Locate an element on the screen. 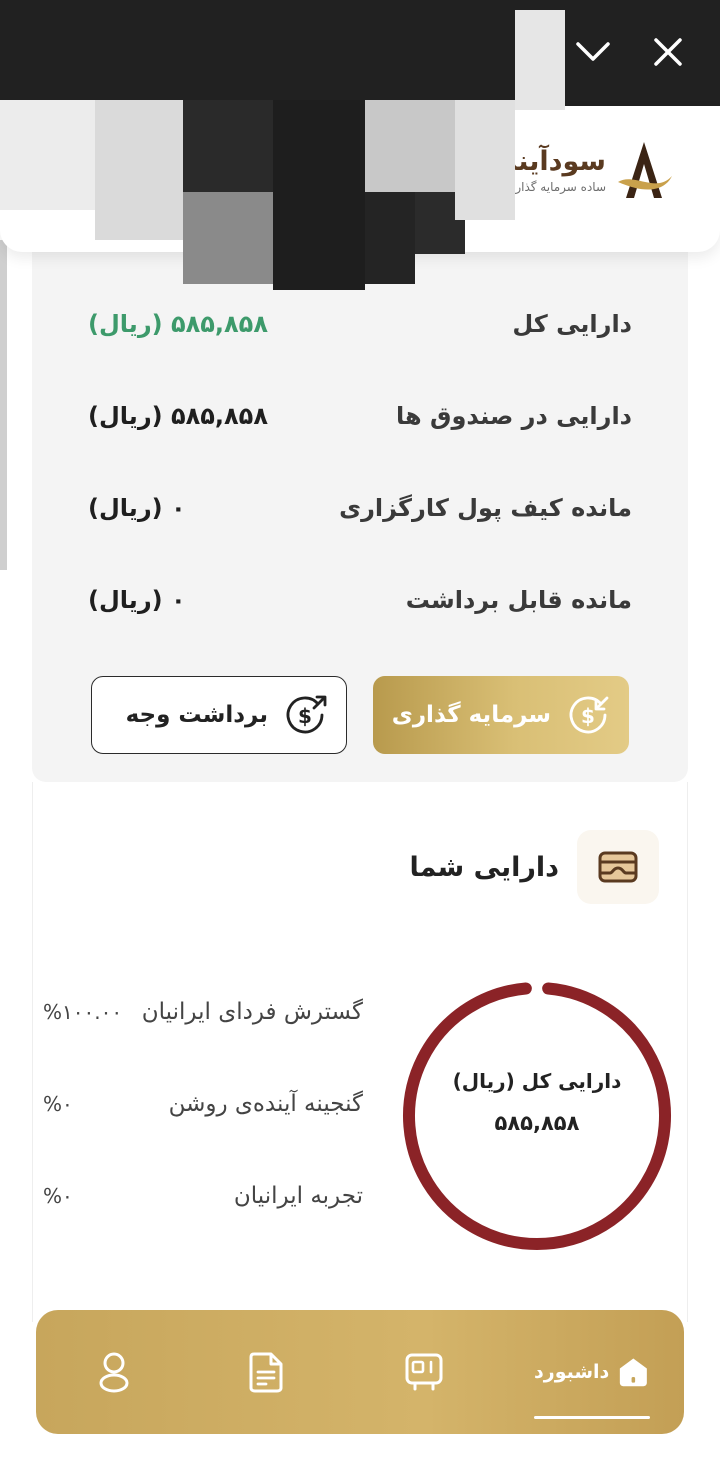 The image size is (720, 1464). legend-fund-name: گسترش فردای ایرانیان is located at coordinates (252, 1012).